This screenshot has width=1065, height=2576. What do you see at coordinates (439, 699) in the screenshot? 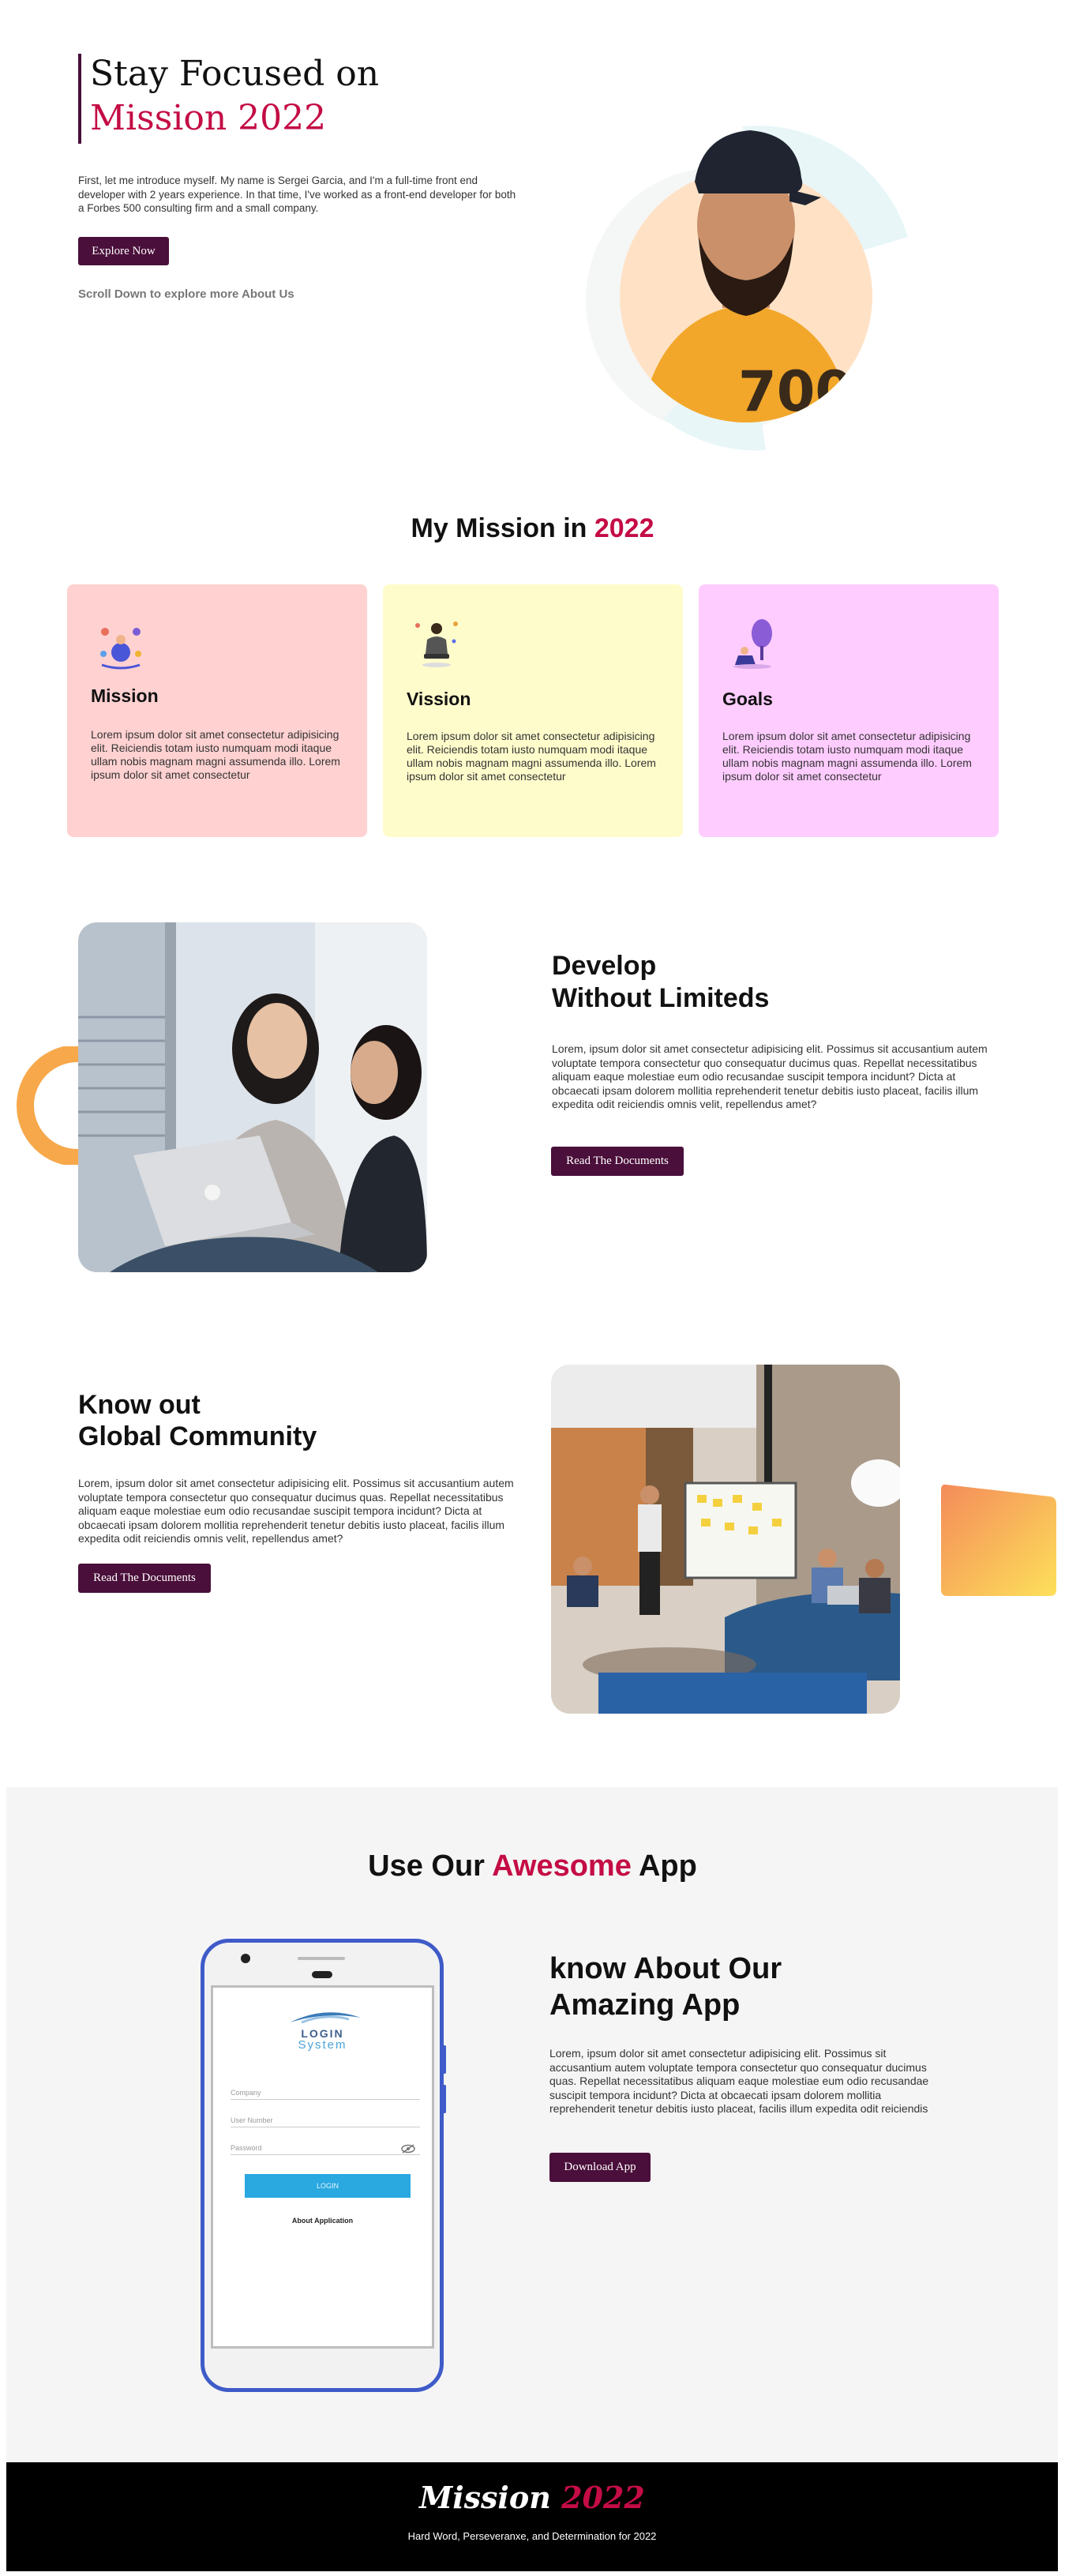
I see `vission-card-title: Vission` at bounding box center [439, 699].